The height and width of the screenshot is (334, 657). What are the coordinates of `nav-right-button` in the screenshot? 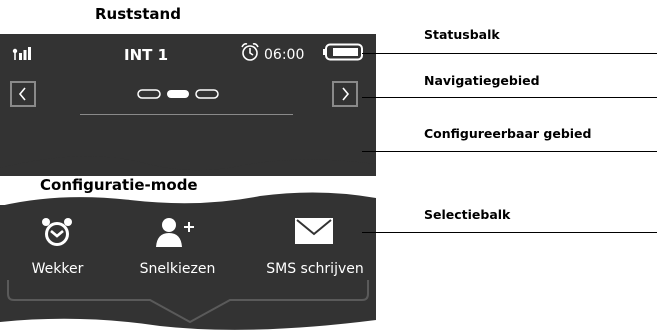 It's located at (345, 94).